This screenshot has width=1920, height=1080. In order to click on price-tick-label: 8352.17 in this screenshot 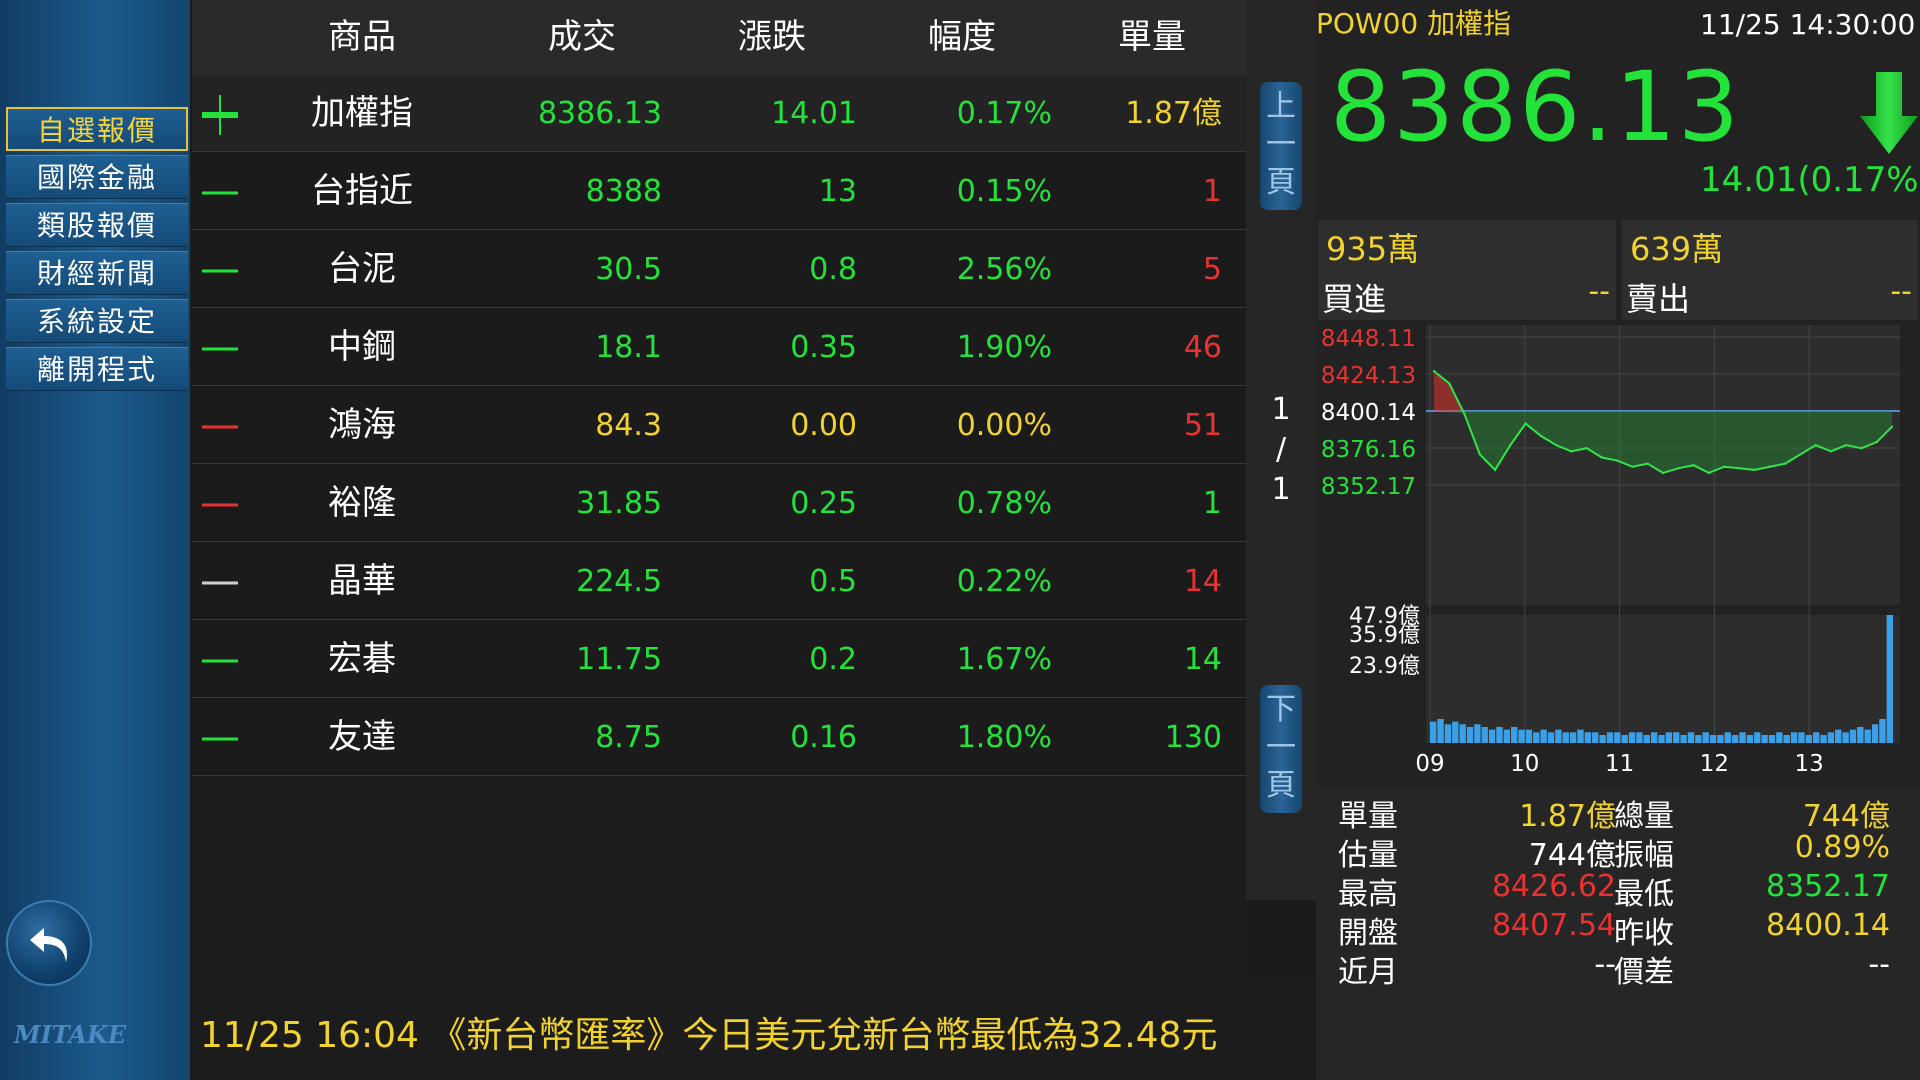, I will do `click(1368, 487)`.